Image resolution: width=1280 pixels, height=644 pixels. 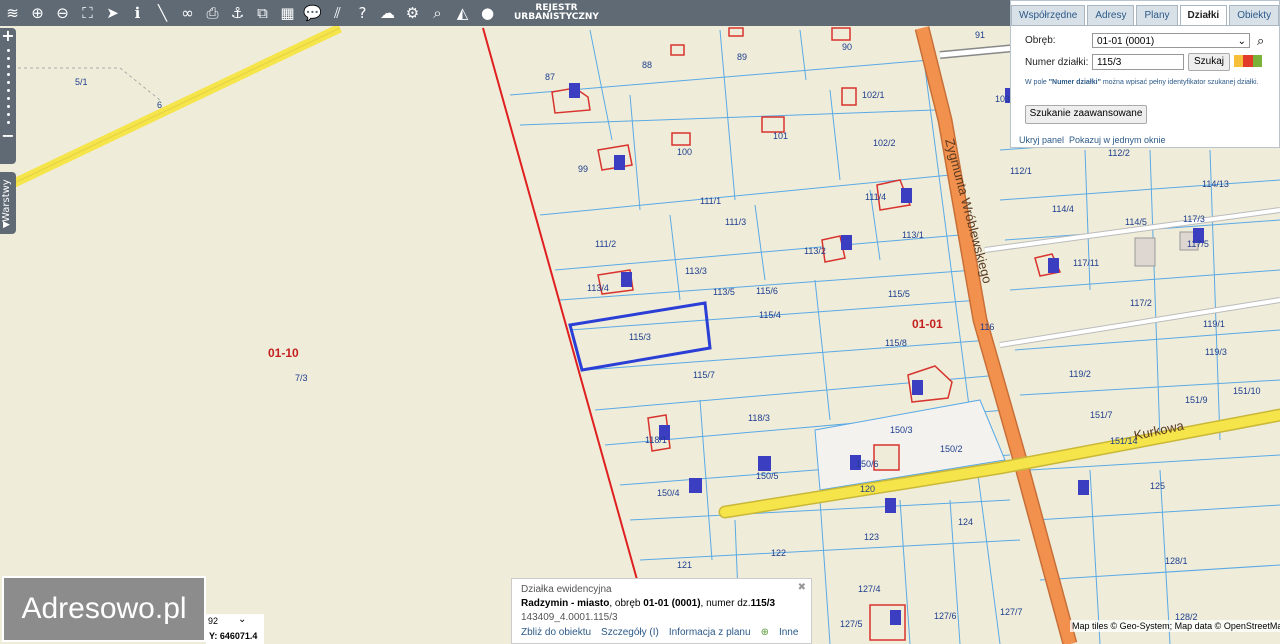 What do you see at coordinates (556, 632) in the screenshot?
I see `info-link-0: Zbliż do obiektu` at bounding box center [556, 632].